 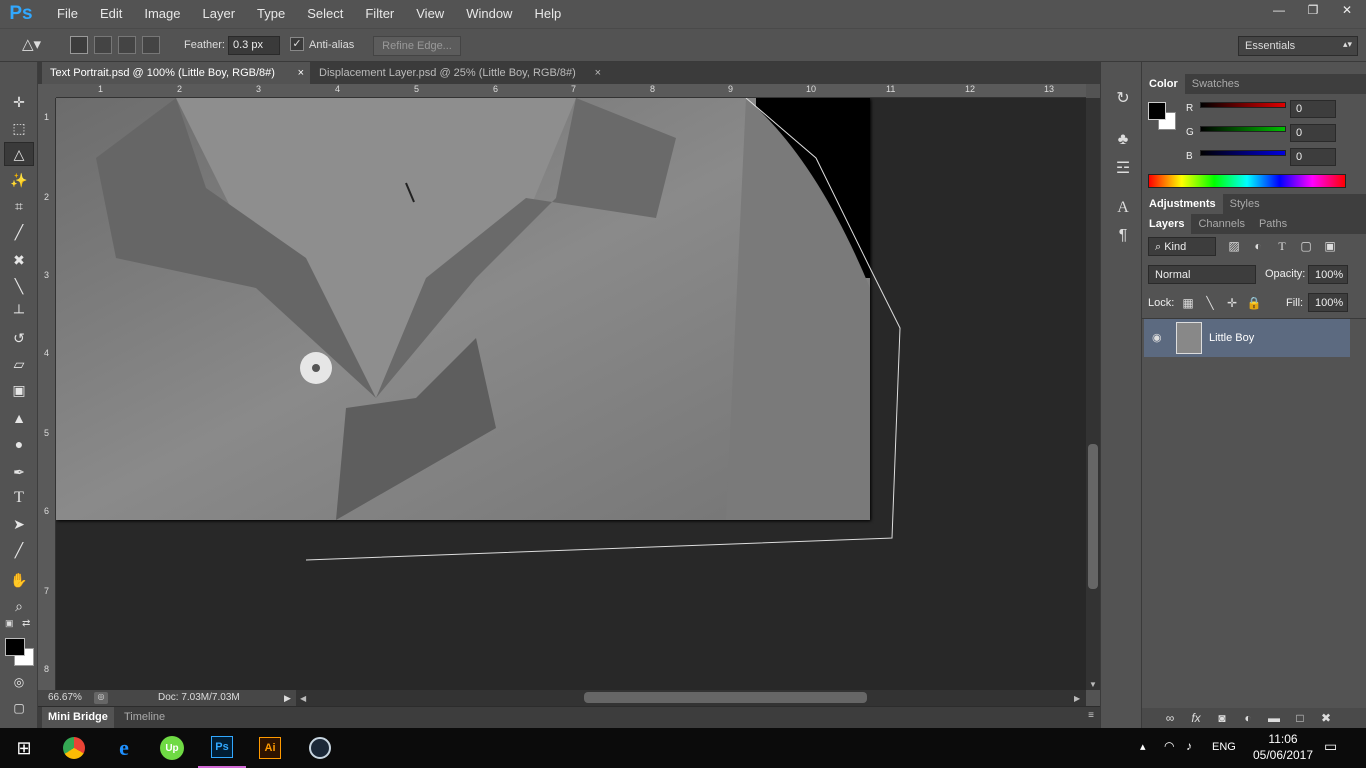 I want to click on menu-select: Select, so click(x=325, y=14).